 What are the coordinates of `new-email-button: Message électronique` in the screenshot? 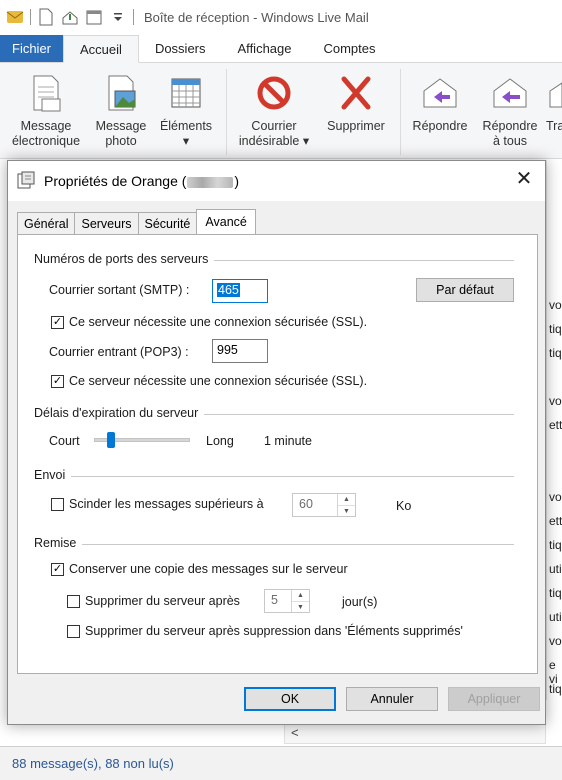 It's located at (46, 111).